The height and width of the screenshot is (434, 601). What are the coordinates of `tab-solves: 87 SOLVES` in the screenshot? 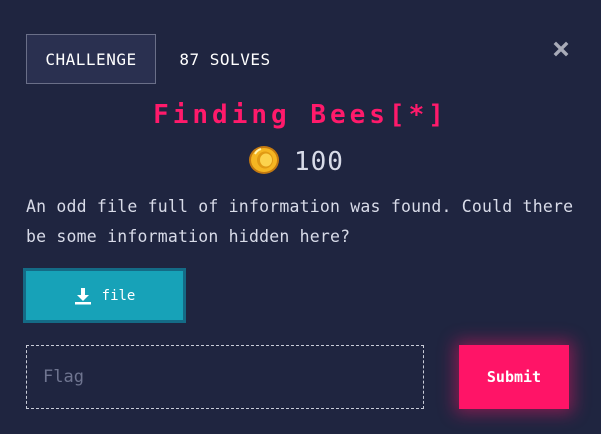 It's located at (225, 59).